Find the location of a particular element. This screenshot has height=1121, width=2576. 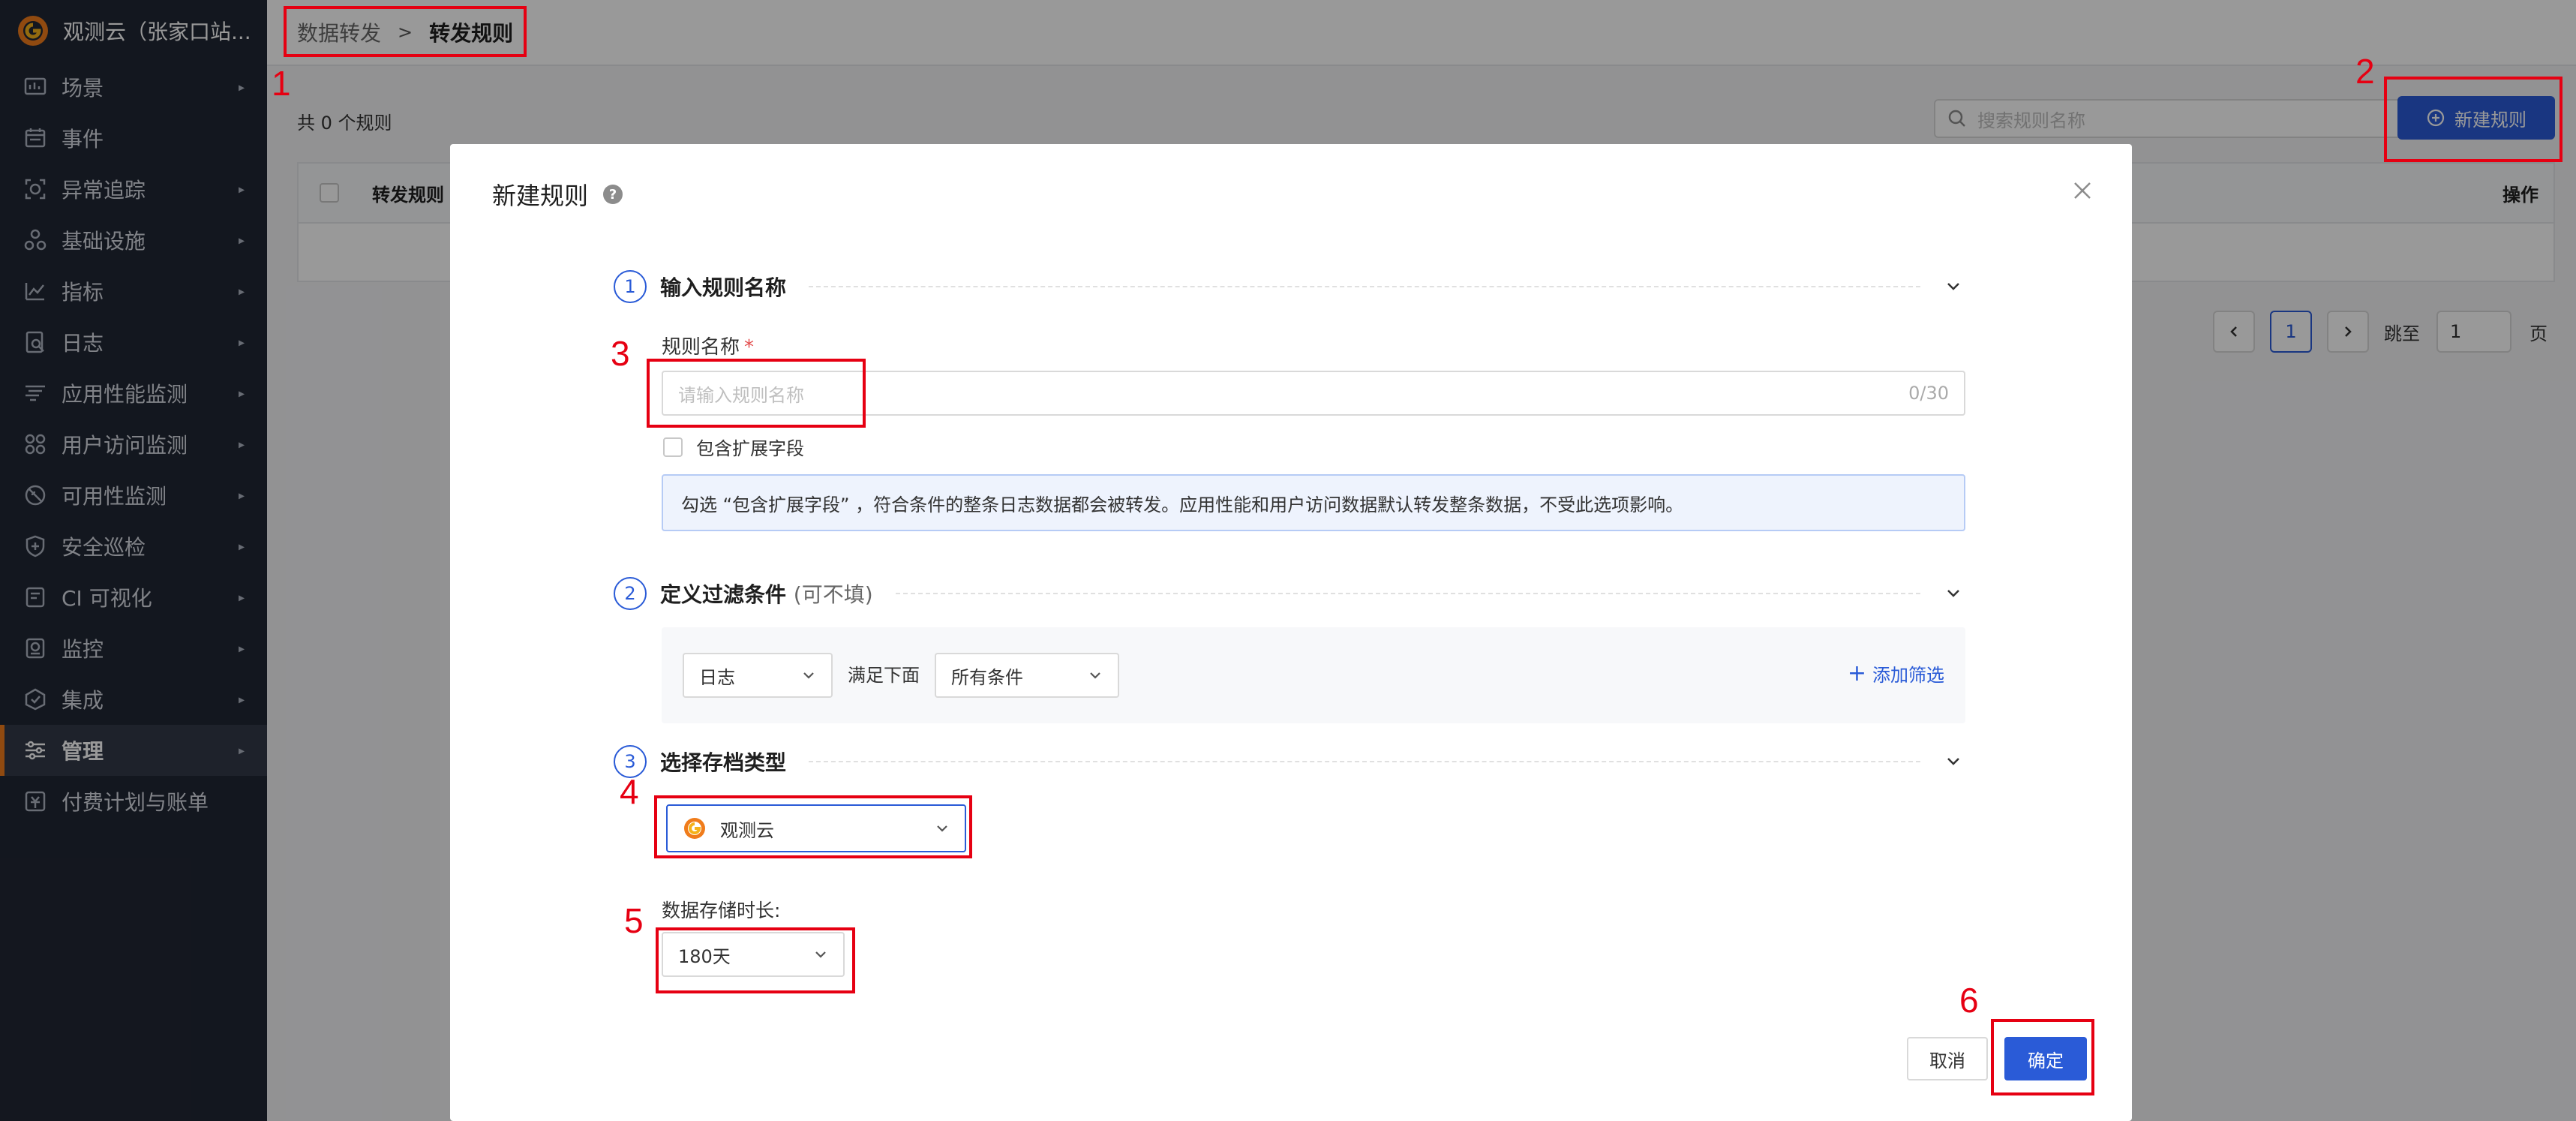

step2-header: 2 定义过滤条件 (可不填) is located at coordinates (1289, 593).